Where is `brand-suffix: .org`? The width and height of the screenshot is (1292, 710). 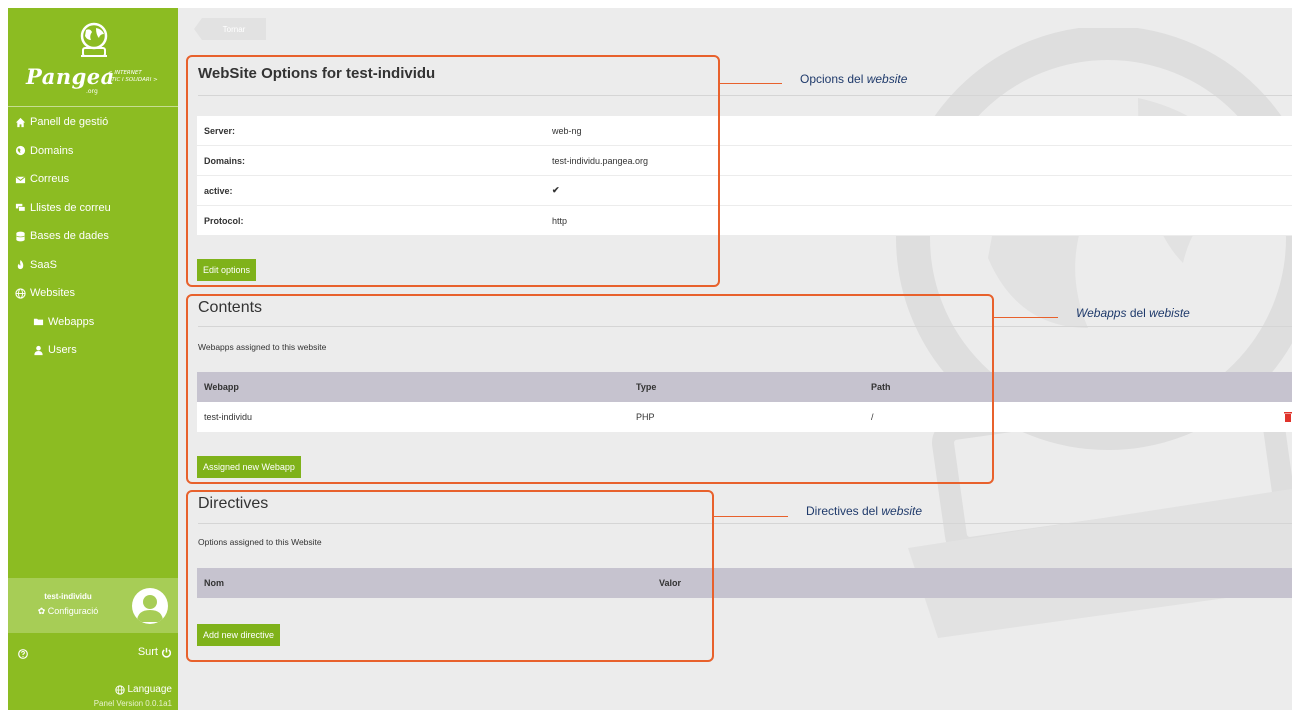 brand-suffix: .org is located at coordinates (92, 91).